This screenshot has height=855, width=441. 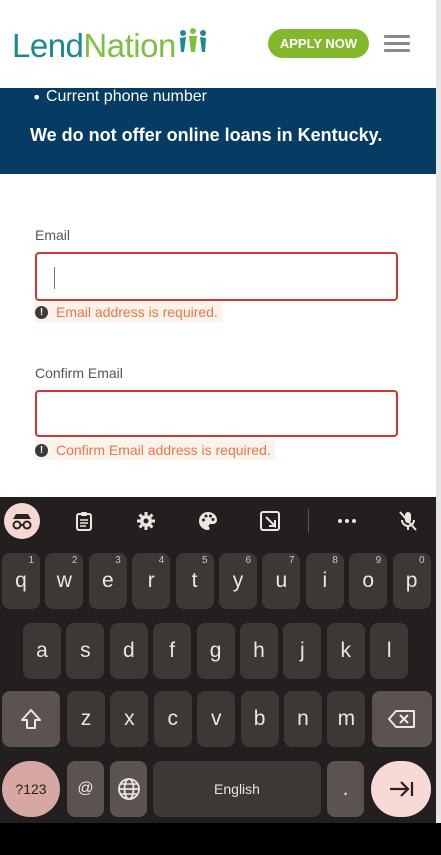 What do you see at coordinates (84, 521) in the screenshot?
I see `clipboard-icon` at bounding box center [84, 521].